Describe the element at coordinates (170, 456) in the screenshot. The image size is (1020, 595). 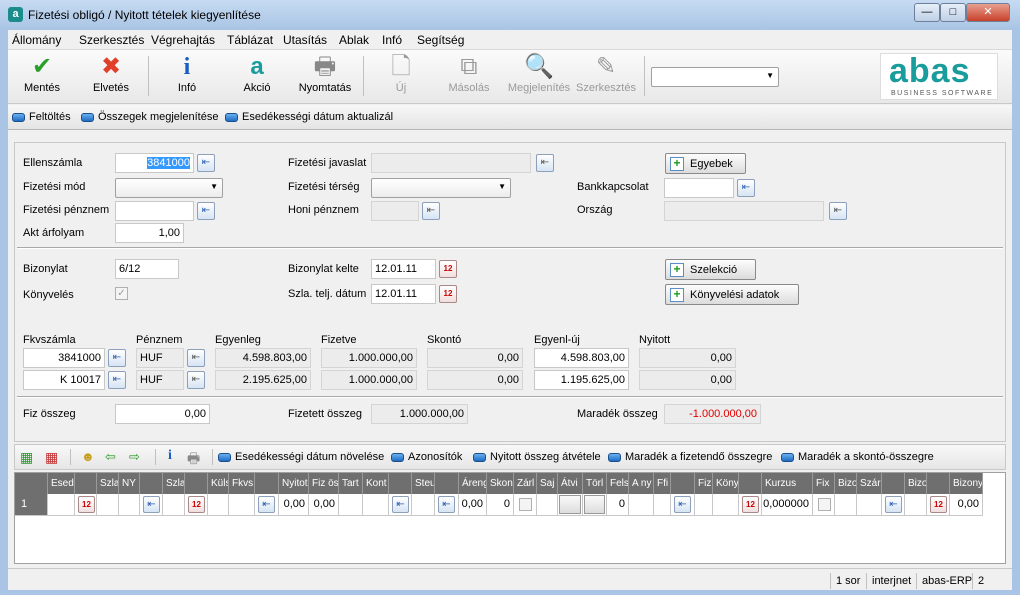
I see `info-icon: i` at that location.